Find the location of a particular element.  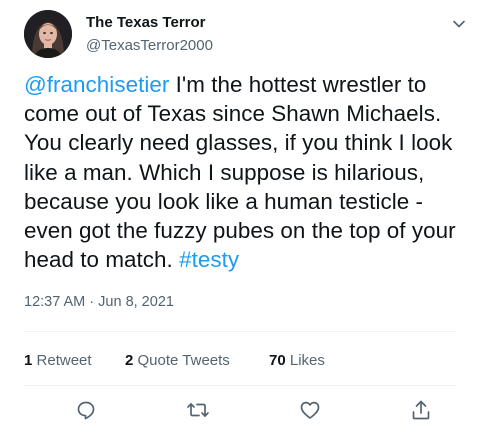

like-icon is located at coordinates (310, 410).